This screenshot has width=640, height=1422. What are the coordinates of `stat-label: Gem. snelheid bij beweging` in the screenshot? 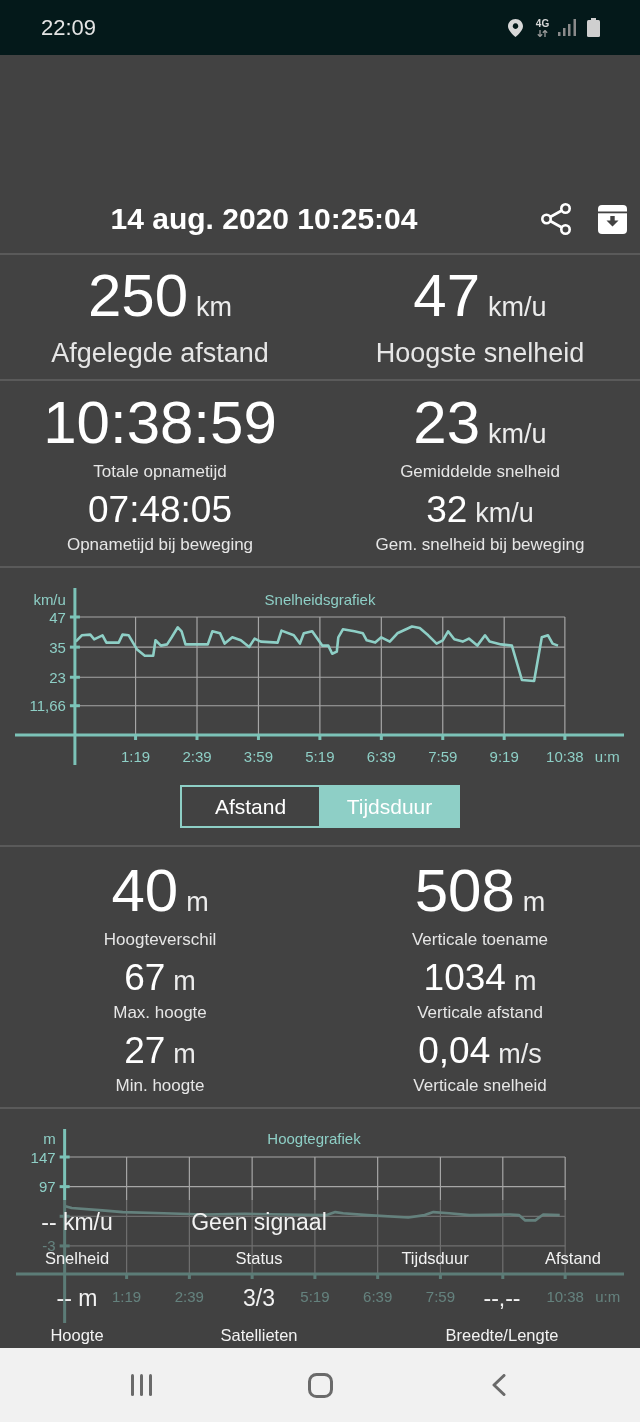 It's located at (480, 545).